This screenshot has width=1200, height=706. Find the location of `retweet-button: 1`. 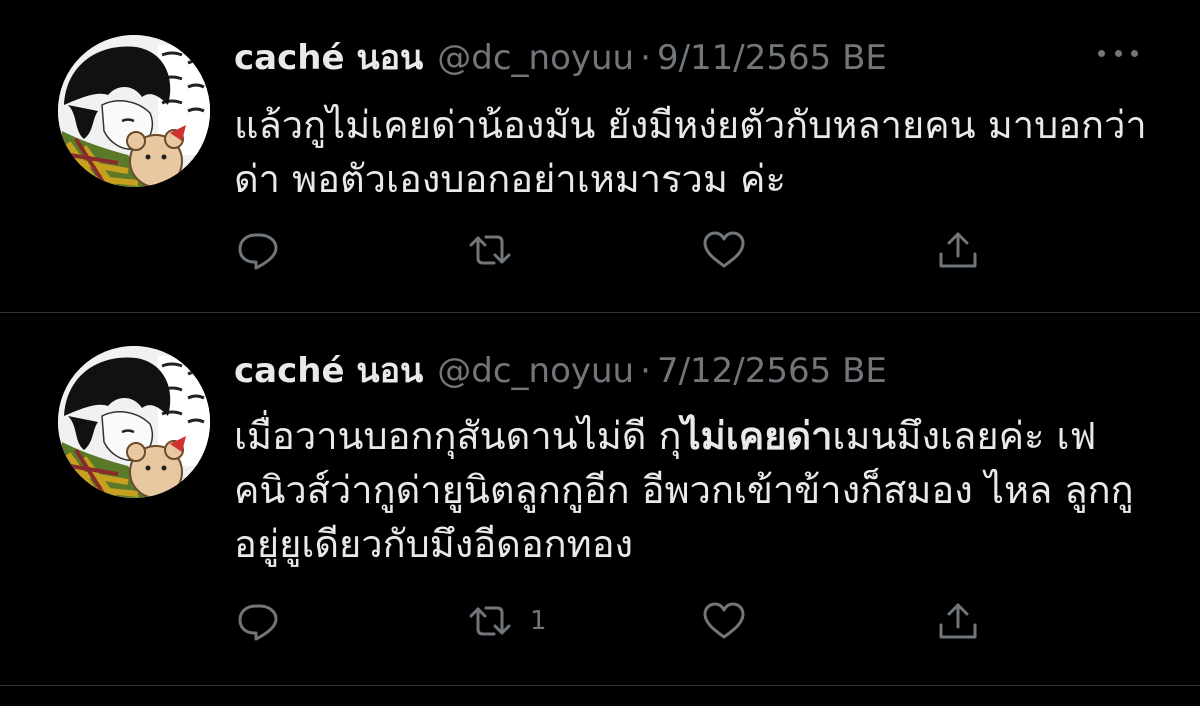

retweet-button: 1 is located at coordinates (507, 621).